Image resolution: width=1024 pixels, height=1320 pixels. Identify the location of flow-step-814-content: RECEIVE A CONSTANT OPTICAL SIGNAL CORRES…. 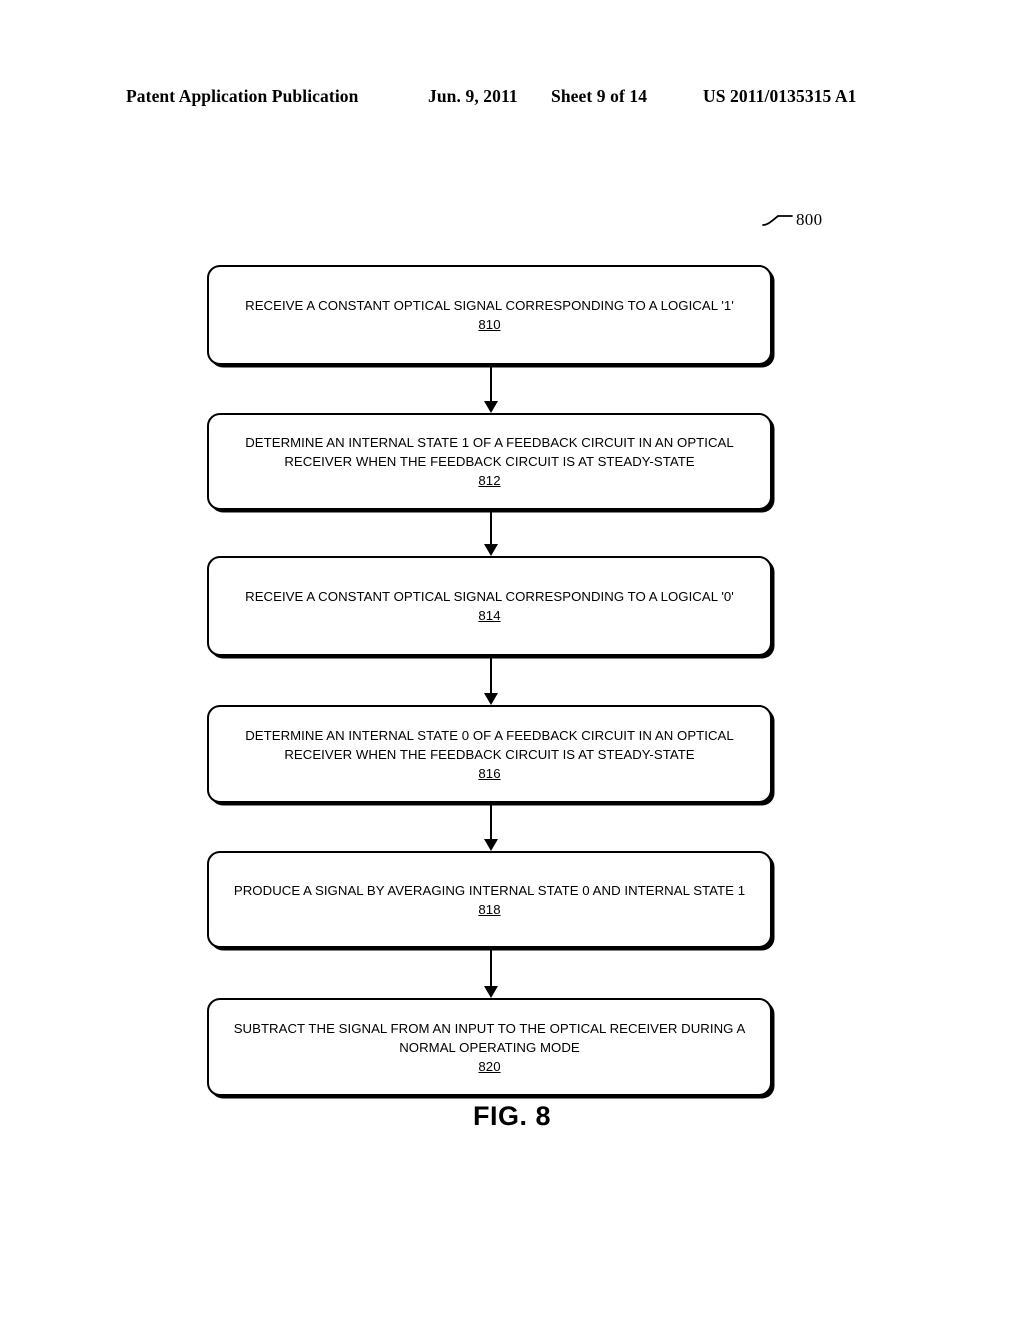
(489, 606).